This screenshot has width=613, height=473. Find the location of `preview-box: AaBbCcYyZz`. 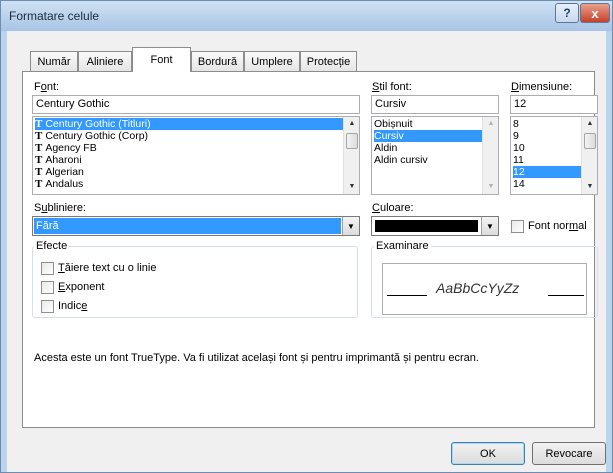

preview-box: AaBbCcYyZz is located at coordinates (484, 289).